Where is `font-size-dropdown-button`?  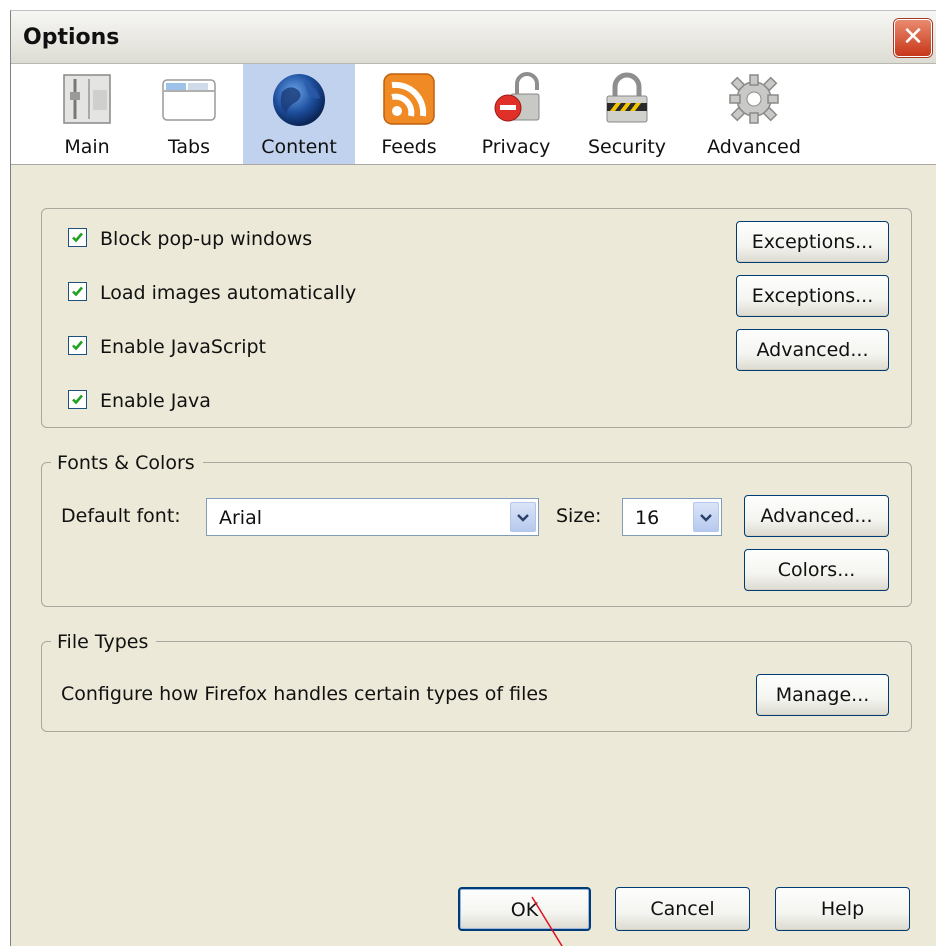
font-size-dropdown-button is located at coordinates (706, 517).